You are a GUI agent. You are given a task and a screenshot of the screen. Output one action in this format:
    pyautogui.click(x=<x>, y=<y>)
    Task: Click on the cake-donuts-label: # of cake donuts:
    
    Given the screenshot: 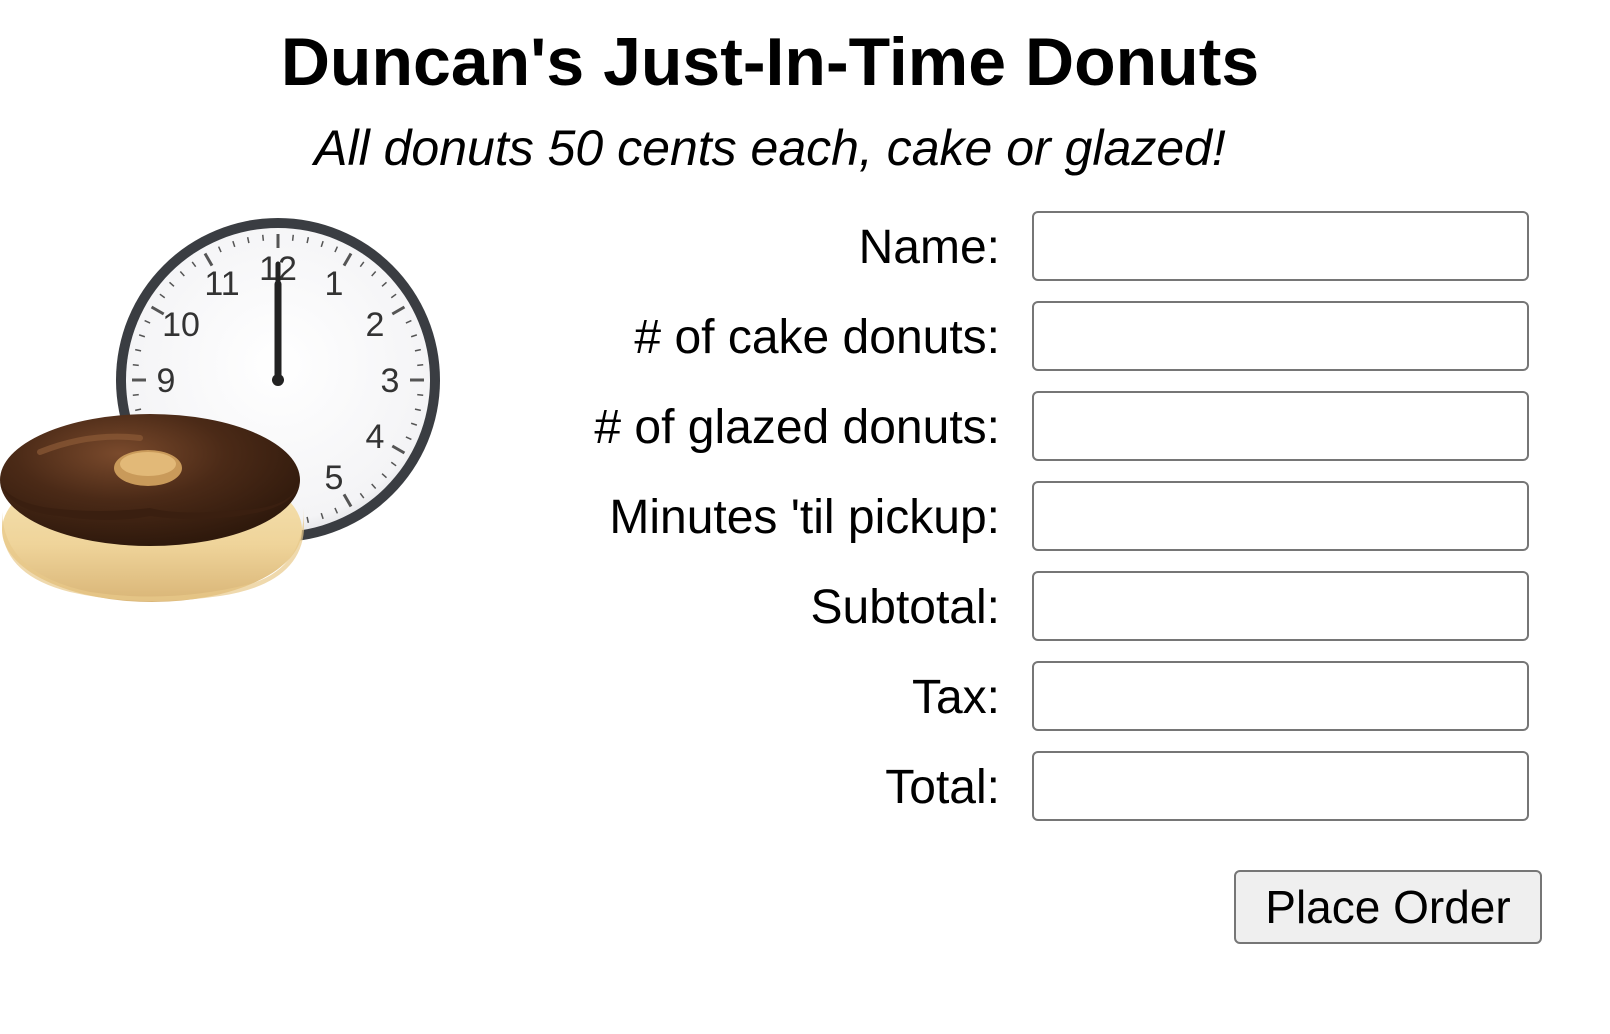 What is the action you would take?
    pyautogui.click(x=817, y=337)
    